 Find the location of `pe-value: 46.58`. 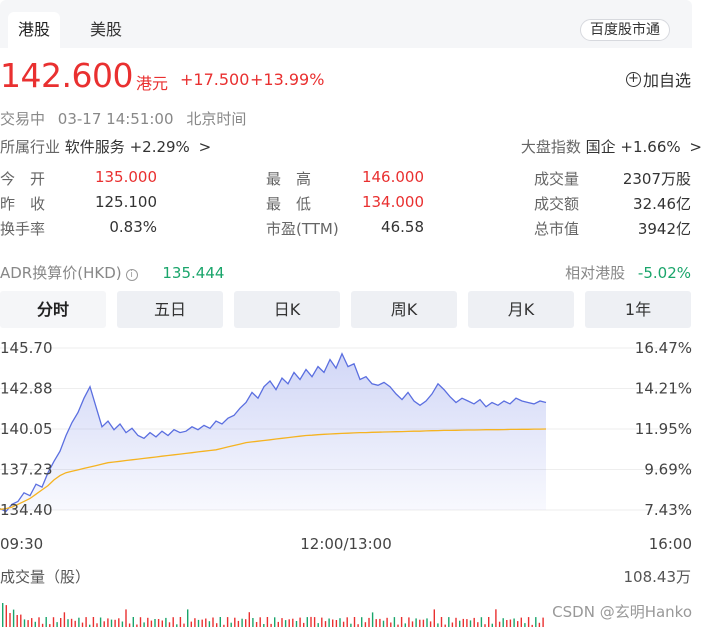

pe-value: 46.58 is located at coordinates (402, 227).